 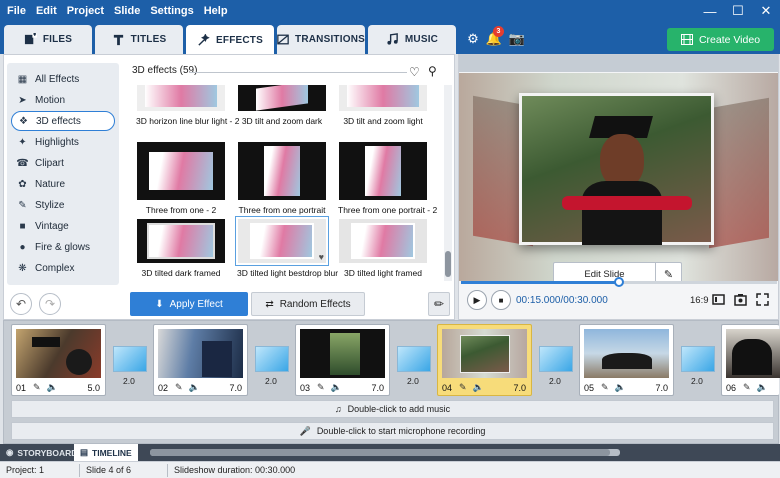 I want to click on timeline-scrollbar, so click(x=385, y=452).